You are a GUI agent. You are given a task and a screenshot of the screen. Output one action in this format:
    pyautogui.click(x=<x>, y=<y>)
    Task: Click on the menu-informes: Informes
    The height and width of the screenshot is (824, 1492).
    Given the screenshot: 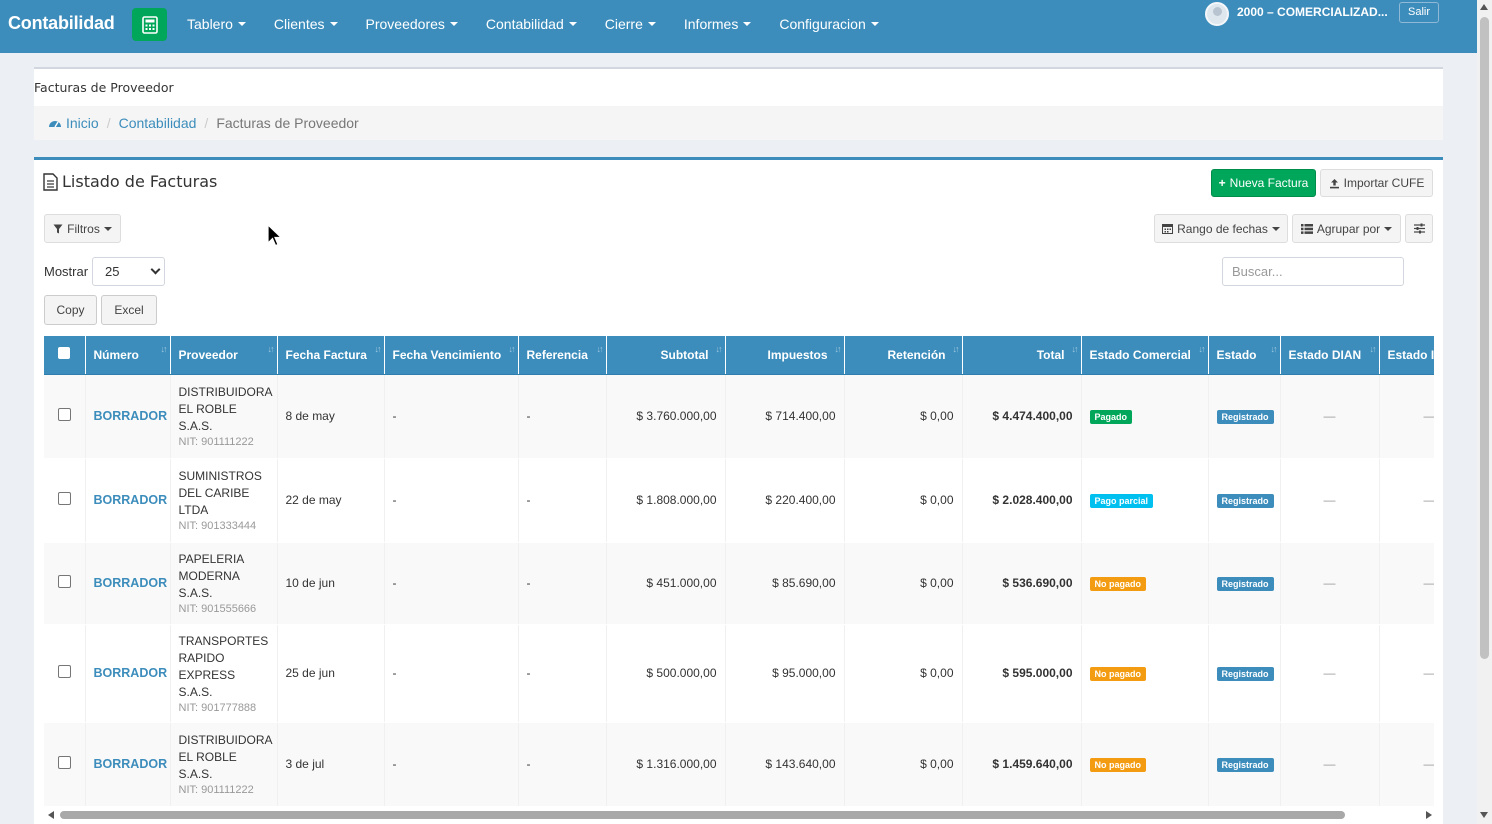 What is the action you would take?
    pyautogui.click(x=717, y=24)
    